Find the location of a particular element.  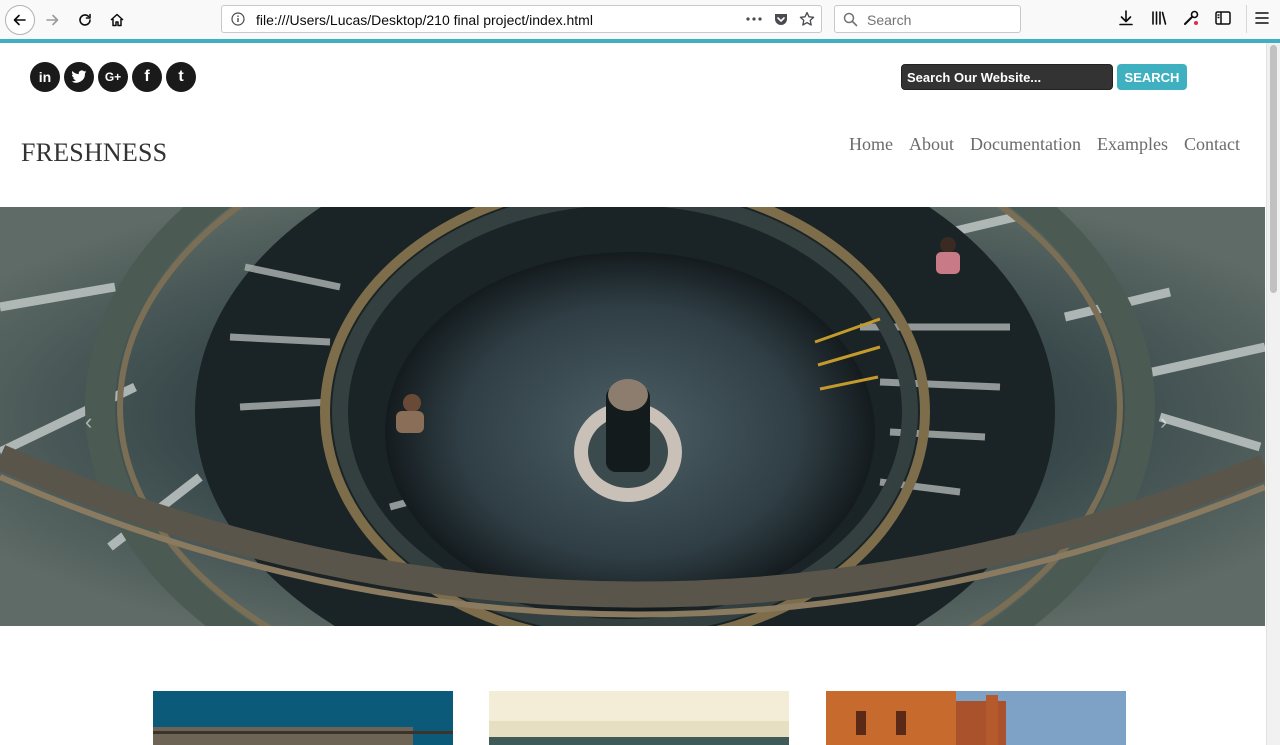

facebook-icon: f is located at coordinates (147, 77).